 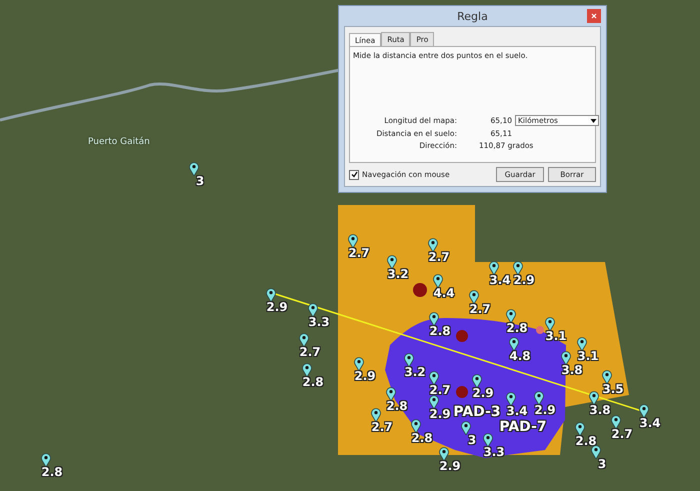 What do you see at coordinates (520, 356) in the screenshot?
I see `marker-label: 4.8` at bounding box center [520, 356].